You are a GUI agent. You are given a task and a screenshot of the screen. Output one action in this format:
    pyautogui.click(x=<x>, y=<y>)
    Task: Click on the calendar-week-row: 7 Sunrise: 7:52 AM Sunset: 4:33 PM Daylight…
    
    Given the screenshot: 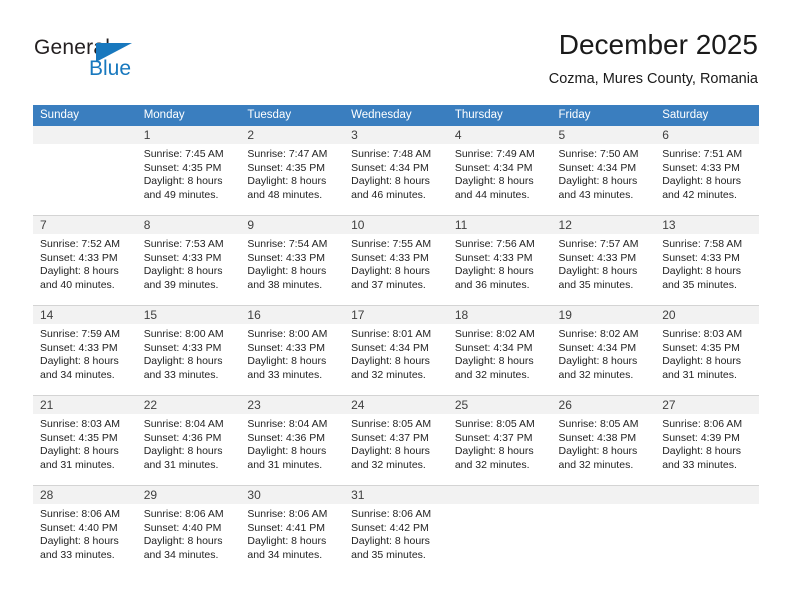 What is the action you would take?
    pyautogui.click(x=396, y=260)
    